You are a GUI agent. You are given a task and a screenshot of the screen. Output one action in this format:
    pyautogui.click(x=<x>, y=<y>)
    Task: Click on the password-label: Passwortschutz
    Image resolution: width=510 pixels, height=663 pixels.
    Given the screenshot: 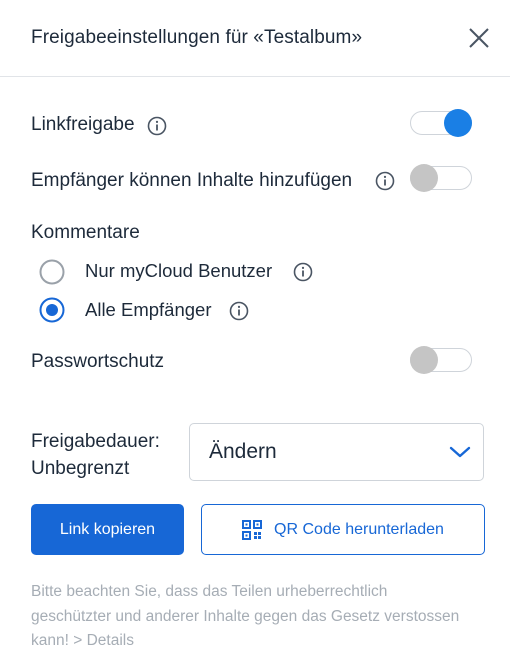 What is the action you would take?
    pyautogui.click(x=98, y=361)
    